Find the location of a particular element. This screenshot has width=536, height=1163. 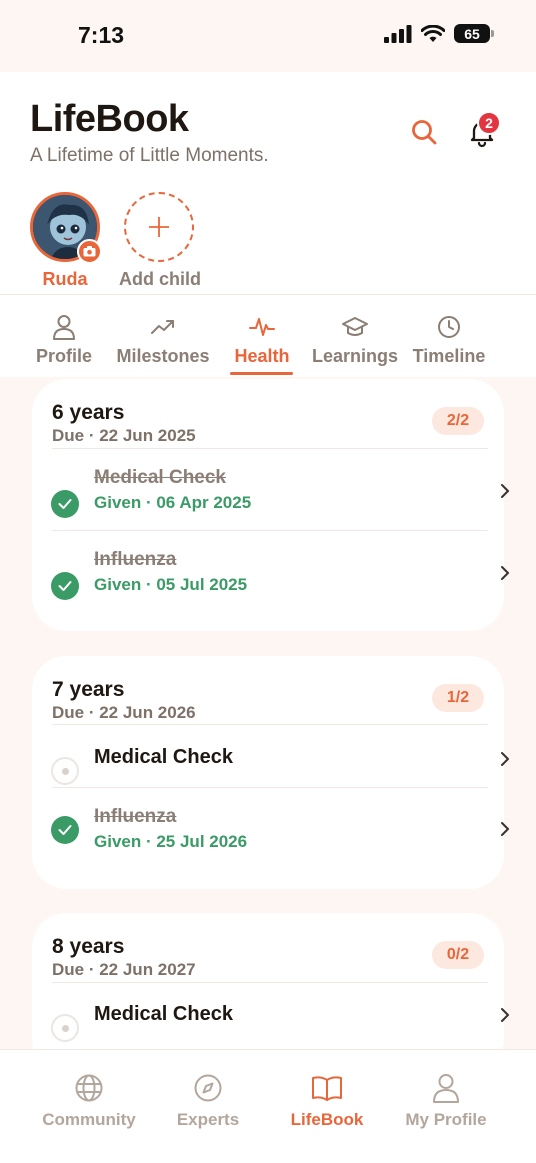

checkup-item: Medical Check is located at coordinates (270, 771).